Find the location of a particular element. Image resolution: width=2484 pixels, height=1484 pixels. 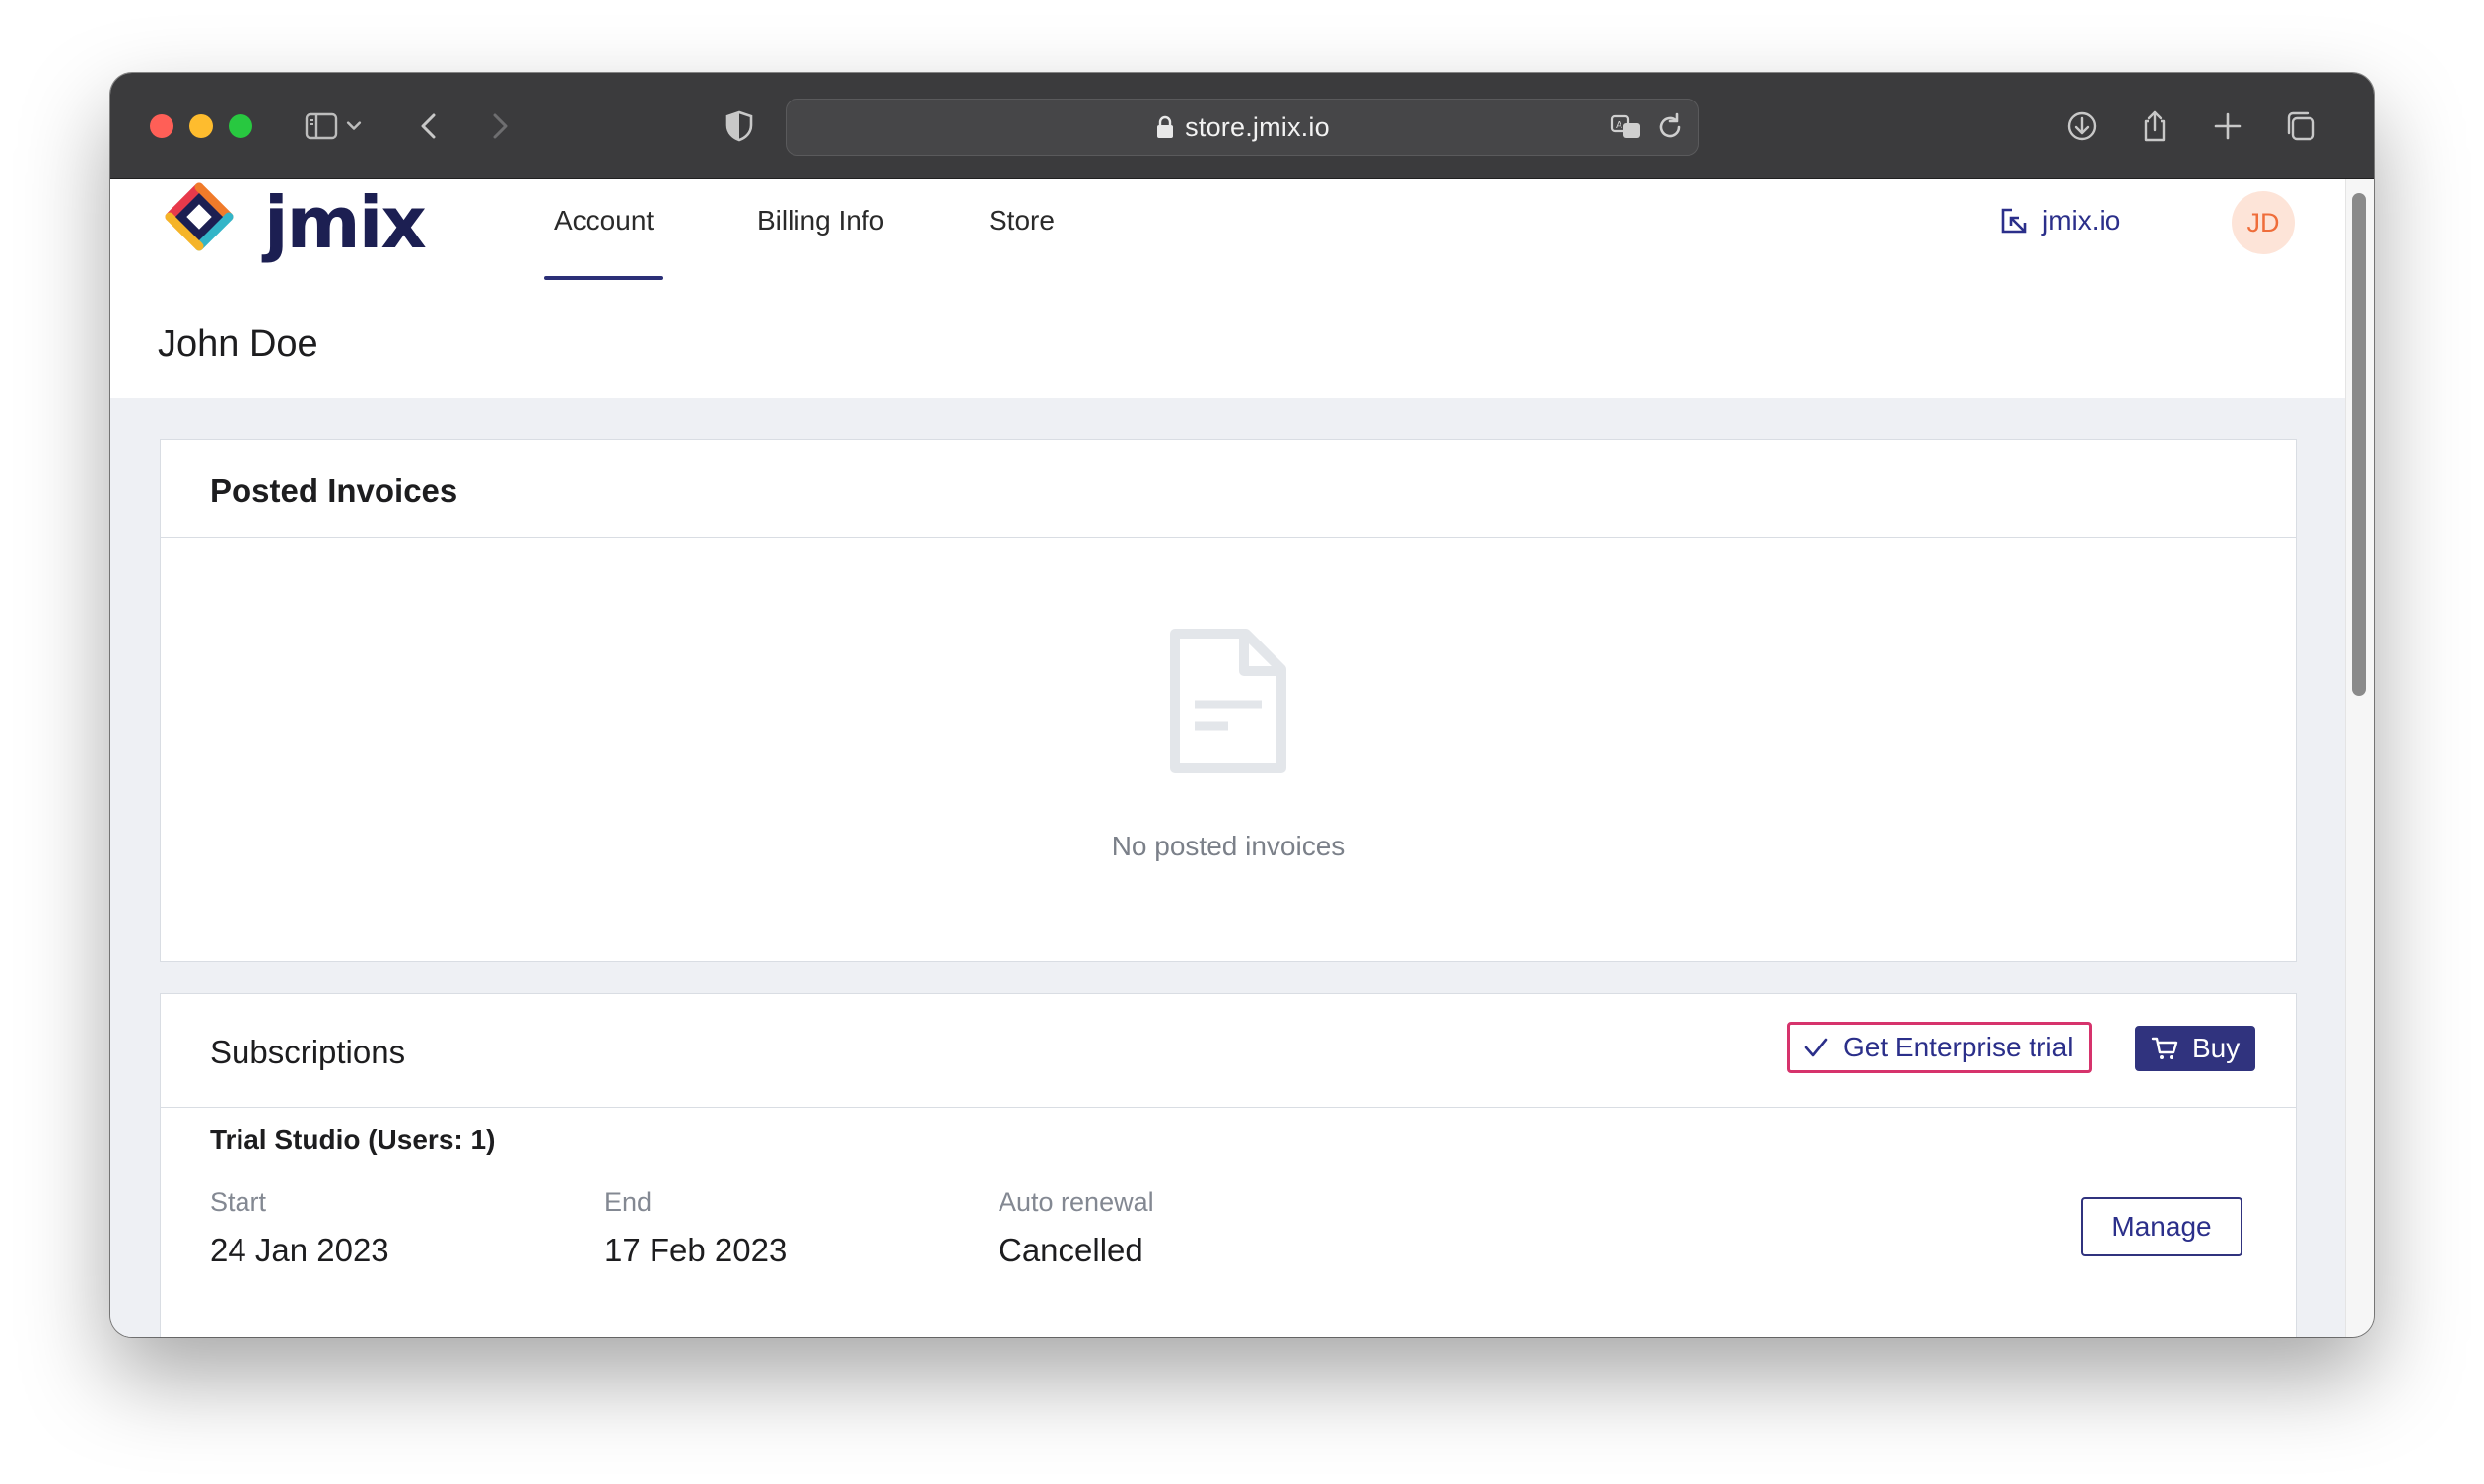

buy-button: Buy is located at coordinates (2196, 1048).